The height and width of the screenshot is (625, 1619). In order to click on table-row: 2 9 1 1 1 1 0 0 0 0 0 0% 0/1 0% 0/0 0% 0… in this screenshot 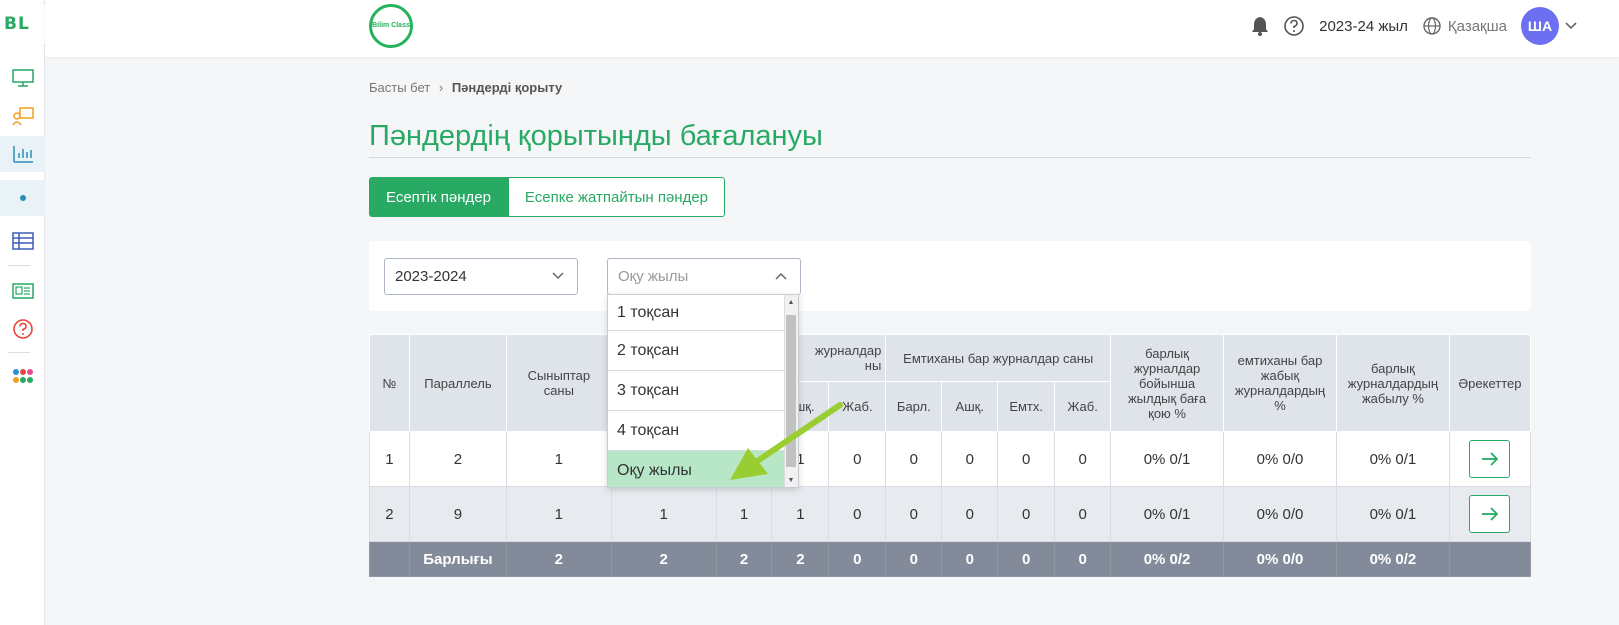, I will do `click(950, 514)`.